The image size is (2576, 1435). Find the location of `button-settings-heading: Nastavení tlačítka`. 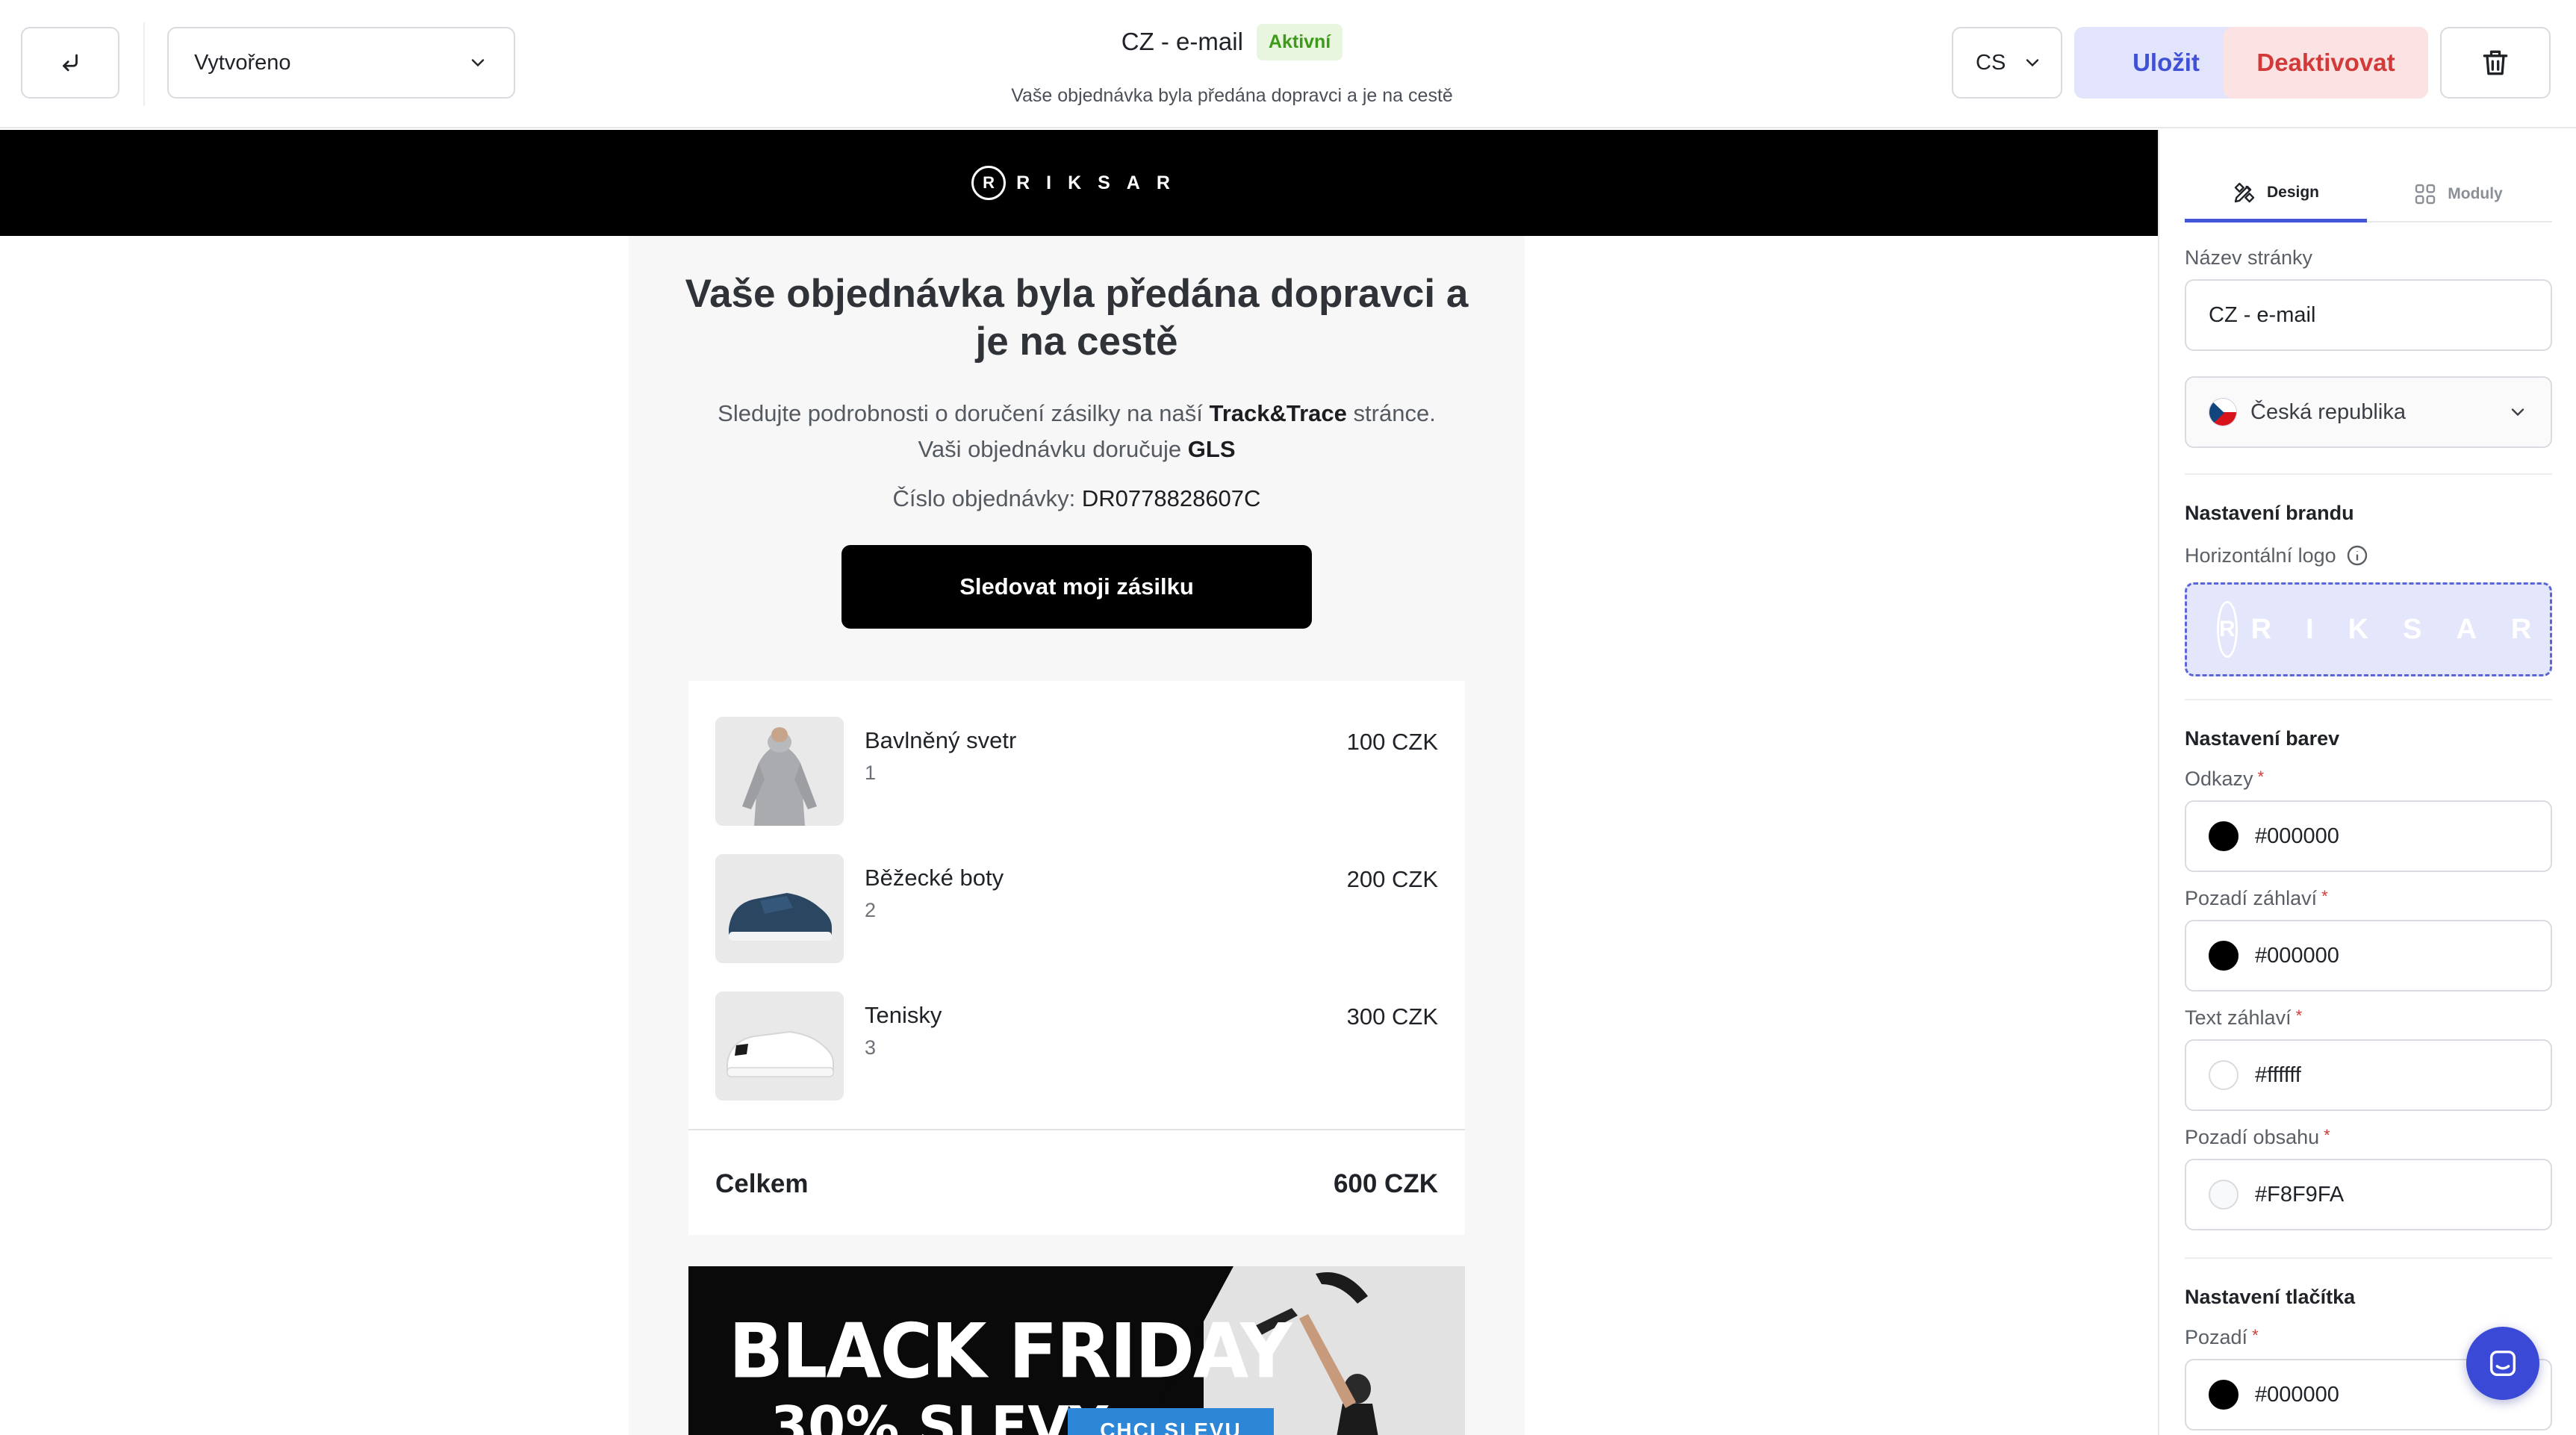

button-settings-heading: Nastavení tlačítka is located at coordinates (2270, 1297).